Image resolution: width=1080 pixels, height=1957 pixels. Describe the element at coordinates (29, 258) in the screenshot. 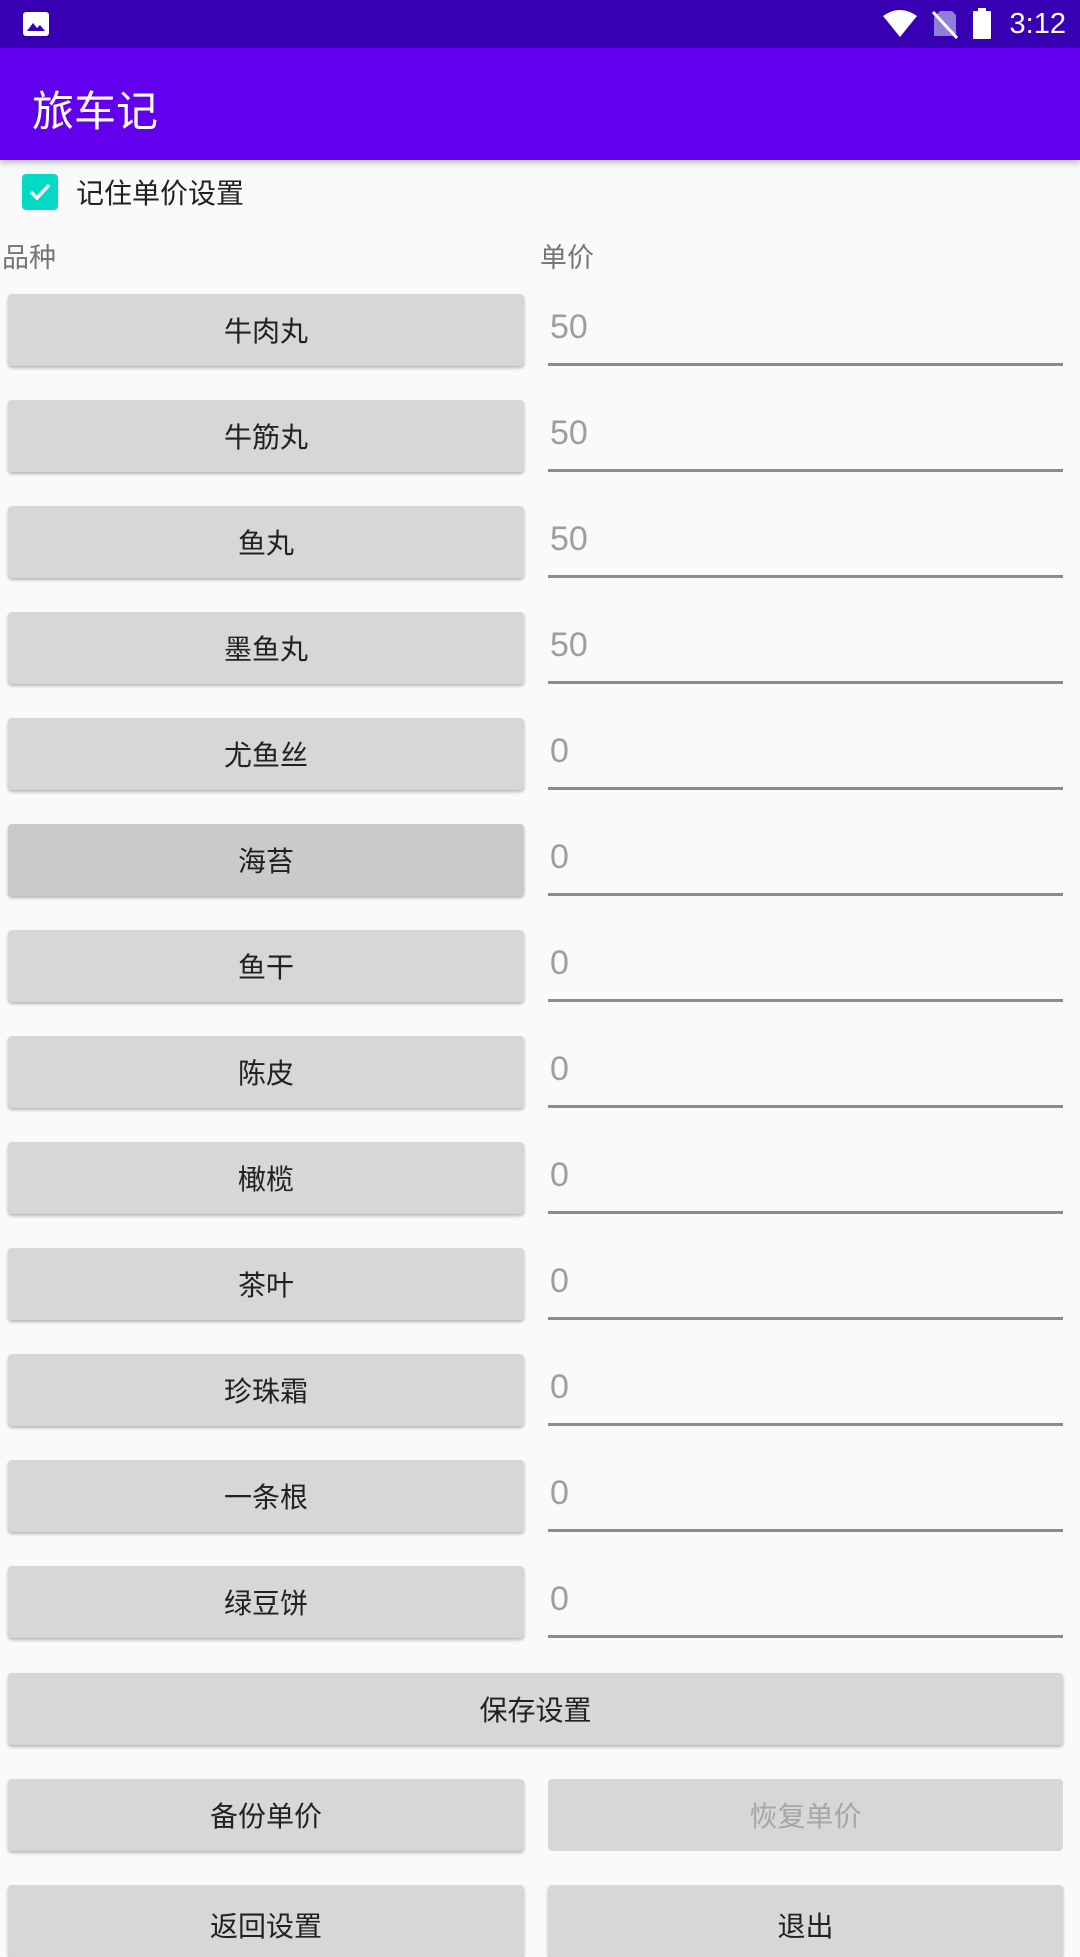

I see `variety-column-label: 品种` at that location.